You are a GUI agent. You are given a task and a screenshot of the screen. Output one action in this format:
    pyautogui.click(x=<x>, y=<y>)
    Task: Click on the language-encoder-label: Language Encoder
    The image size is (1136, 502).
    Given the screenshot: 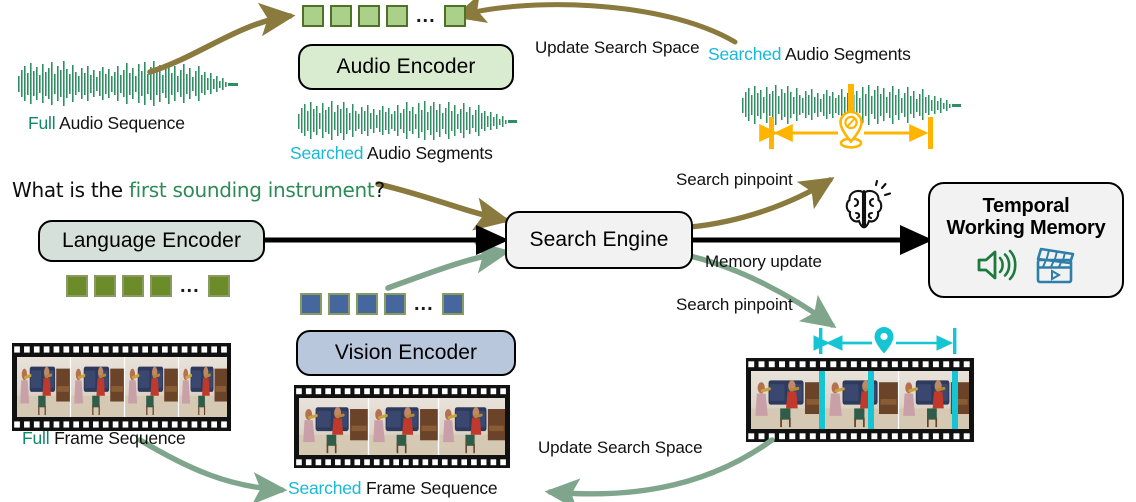 What is the action you would take?
    pyautogui.click(x=151, y=240)
    